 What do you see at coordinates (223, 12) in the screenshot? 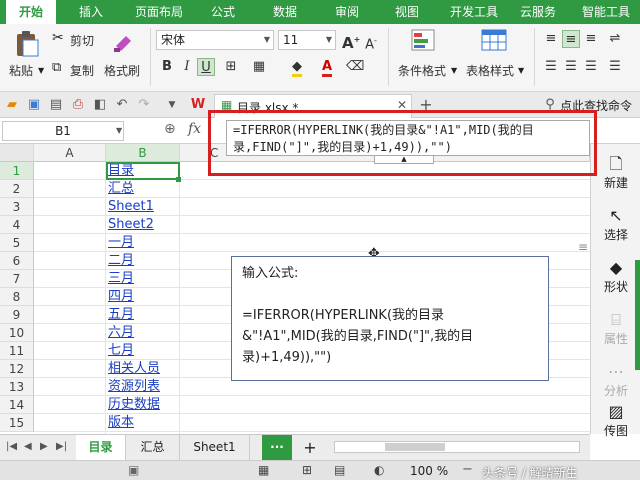
I see `tab-formulas: 公式` at bounding box center [223, 12].